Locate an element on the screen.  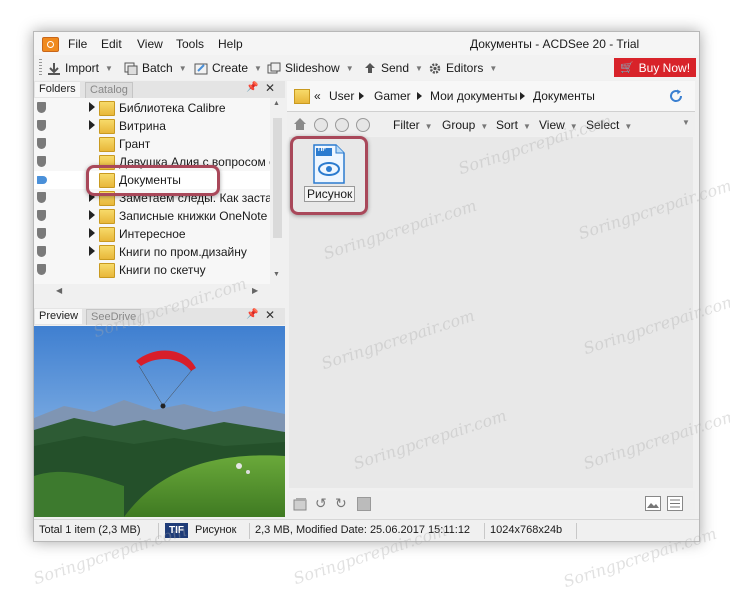
folder-item: Грант is located at coordinates (152, 144).